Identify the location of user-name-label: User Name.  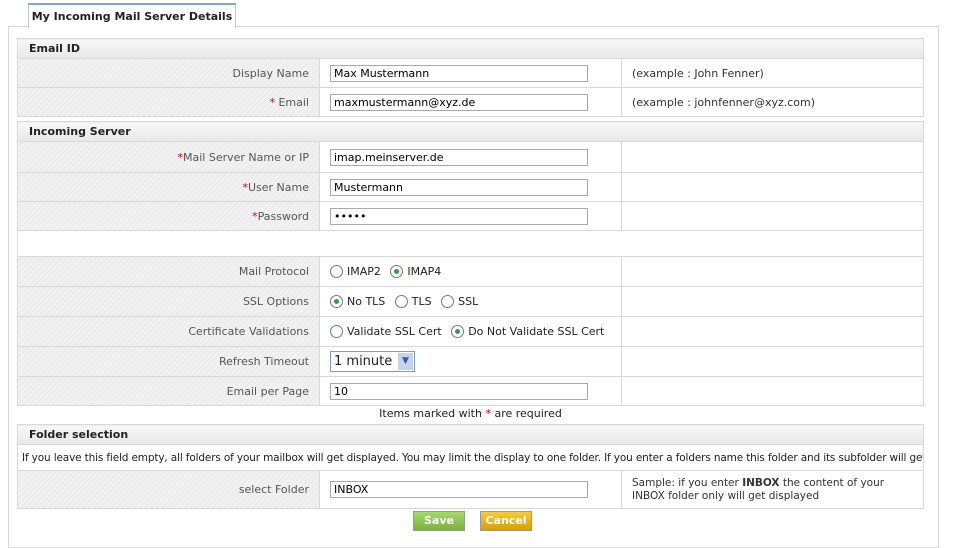
(278, 187).